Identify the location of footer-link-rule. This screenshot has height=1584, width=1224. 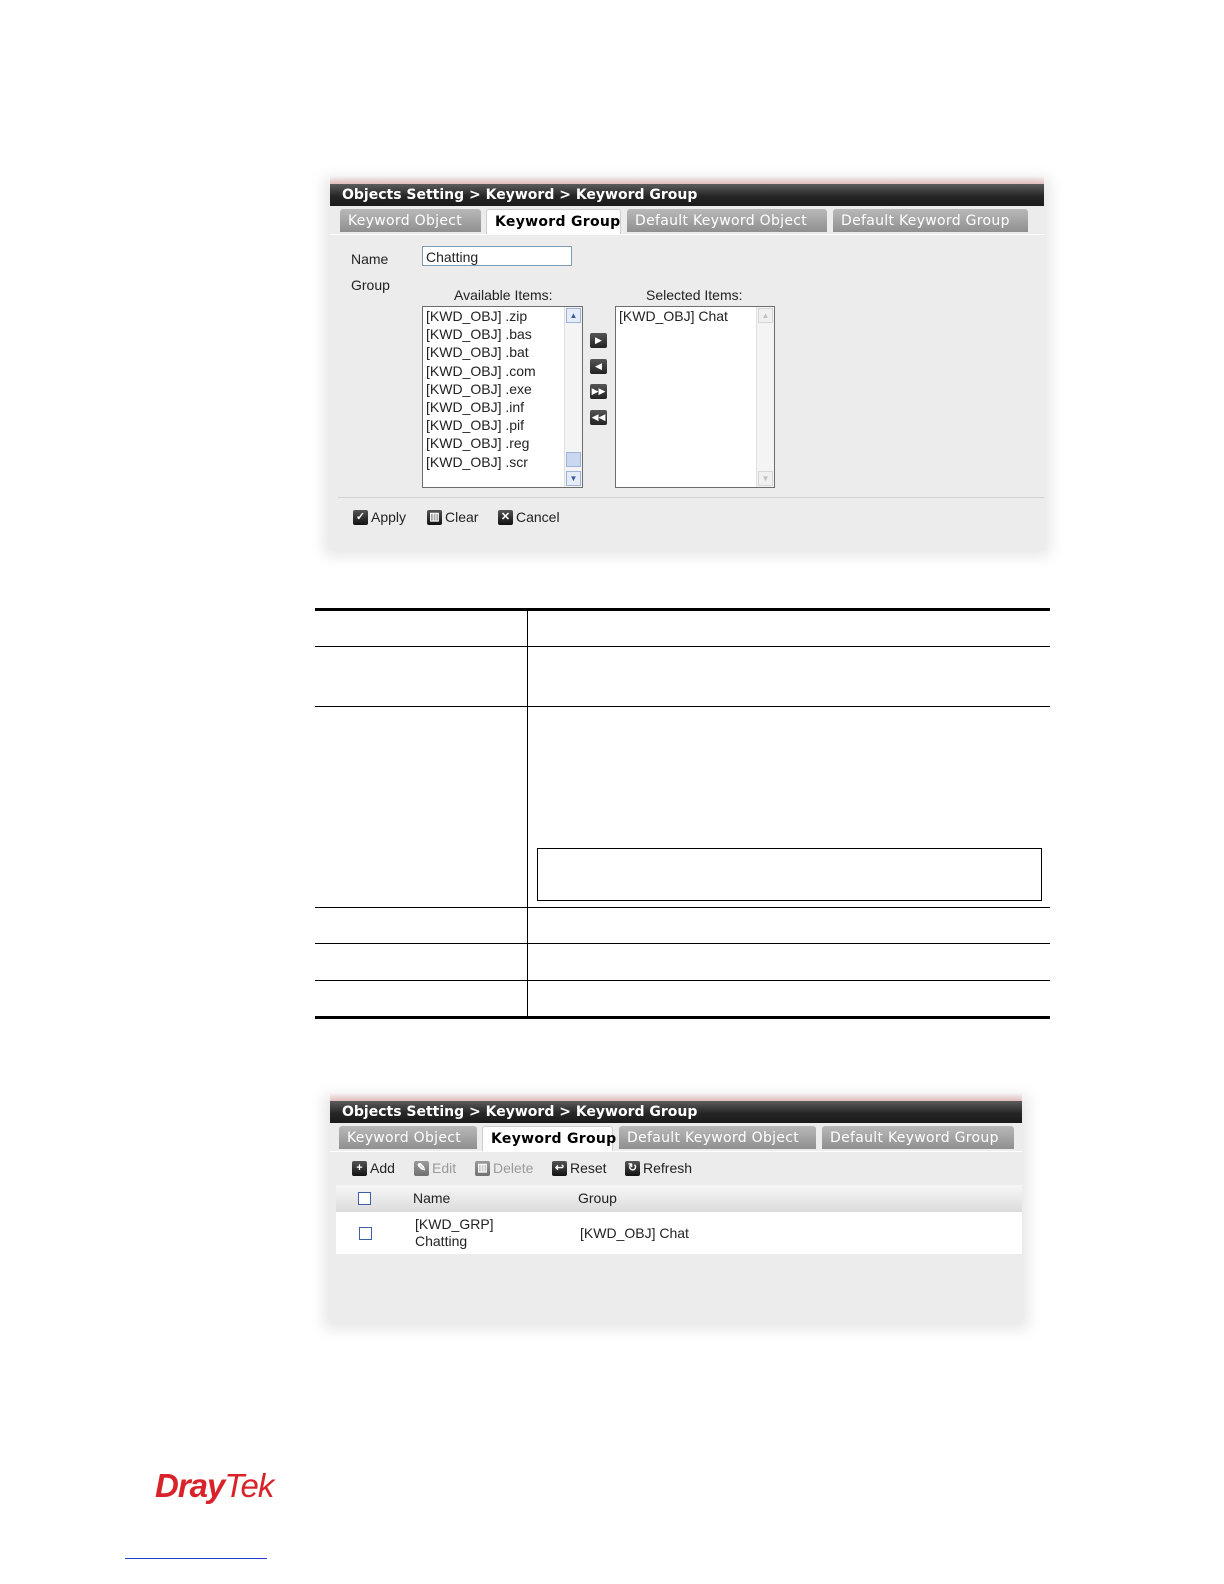
(196, 1558).